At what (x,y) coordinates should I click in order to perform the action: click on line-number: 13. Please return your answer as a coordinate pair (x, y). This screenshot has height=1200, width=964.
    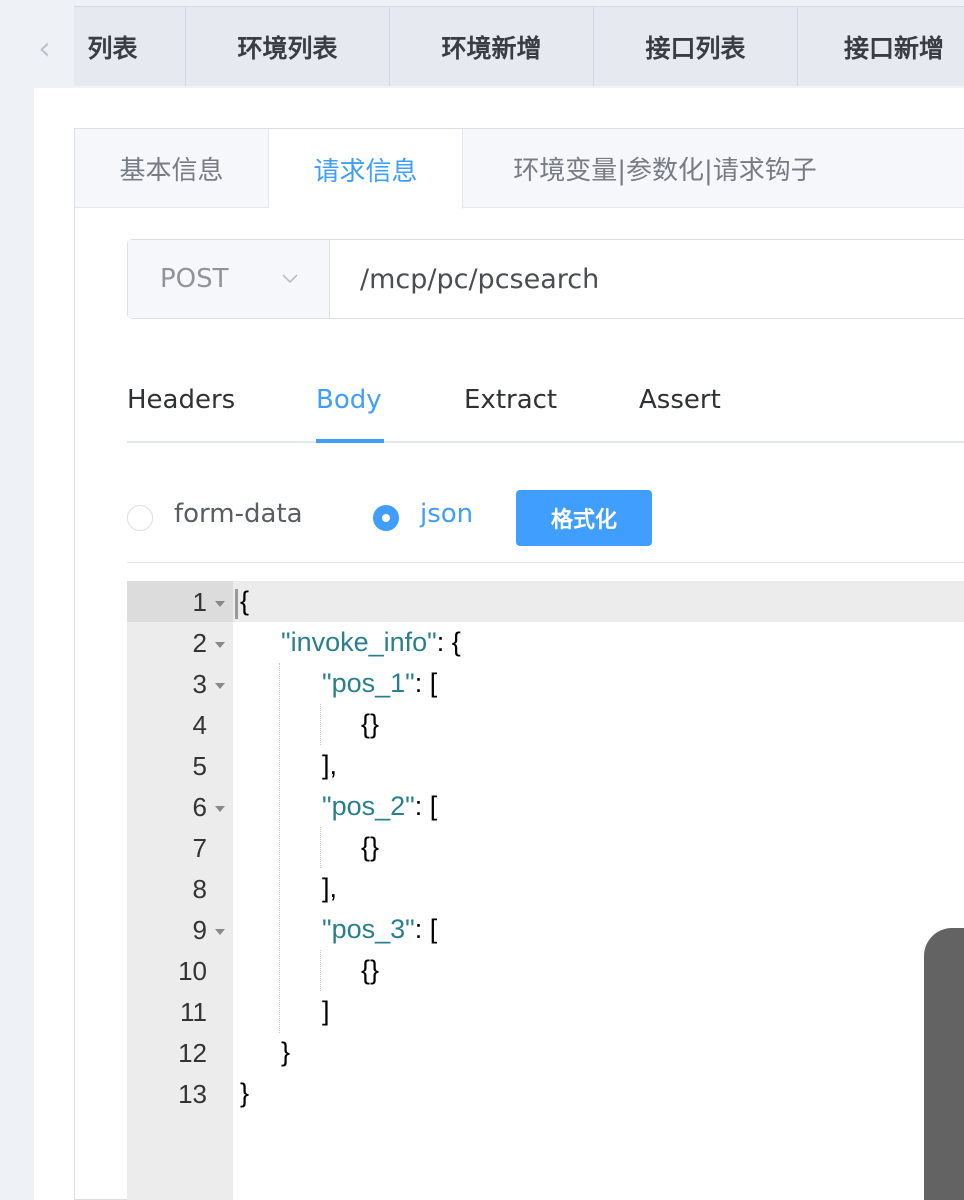
    Looking at the image, I should click on (192, 1094).